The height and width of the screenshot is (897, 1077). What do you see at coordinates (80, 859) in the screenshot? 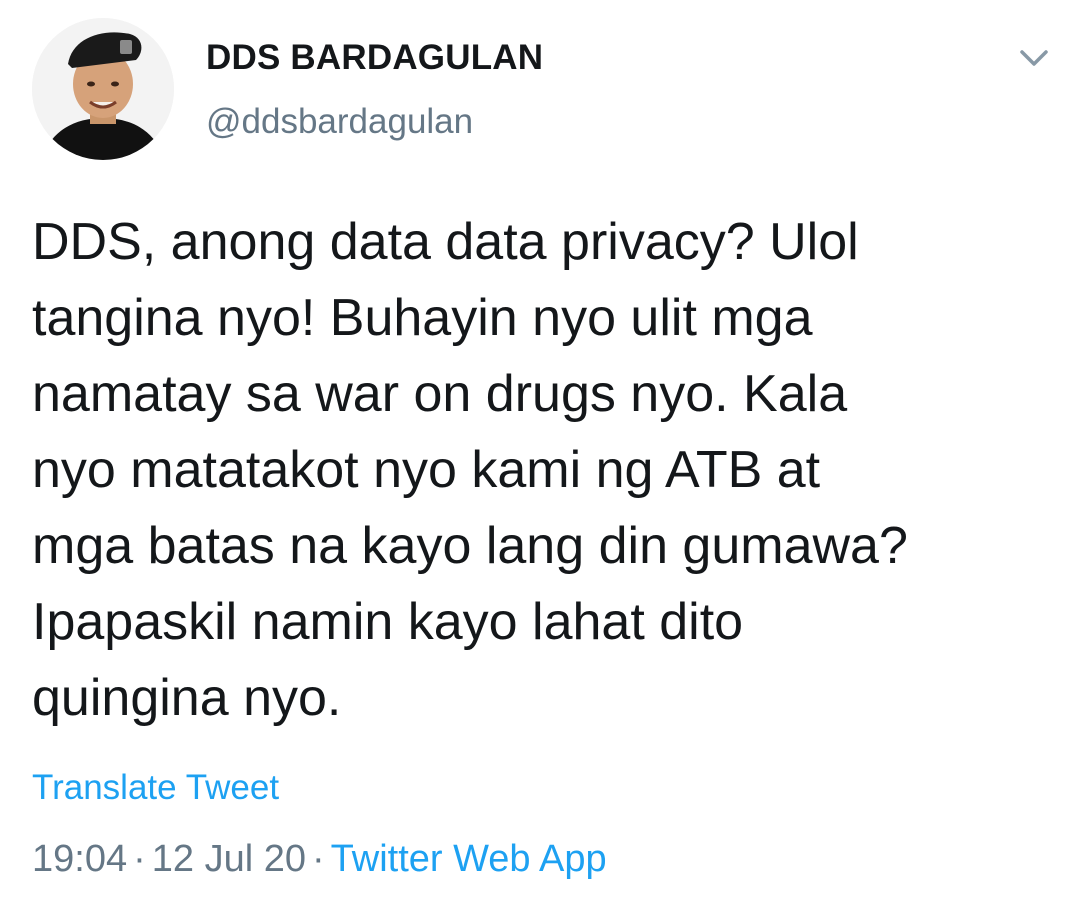
I see `tweet-time: 19:04` at bounding box center [80, 859].